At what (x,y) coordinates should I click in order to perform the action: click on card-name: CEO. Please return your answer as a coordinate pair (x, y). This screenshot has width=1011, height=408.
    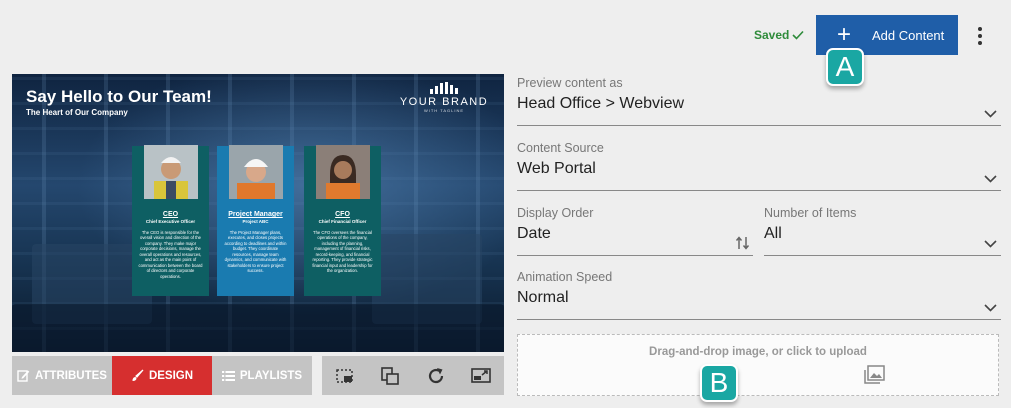
    Looking at the image, I should click on (170, 214).